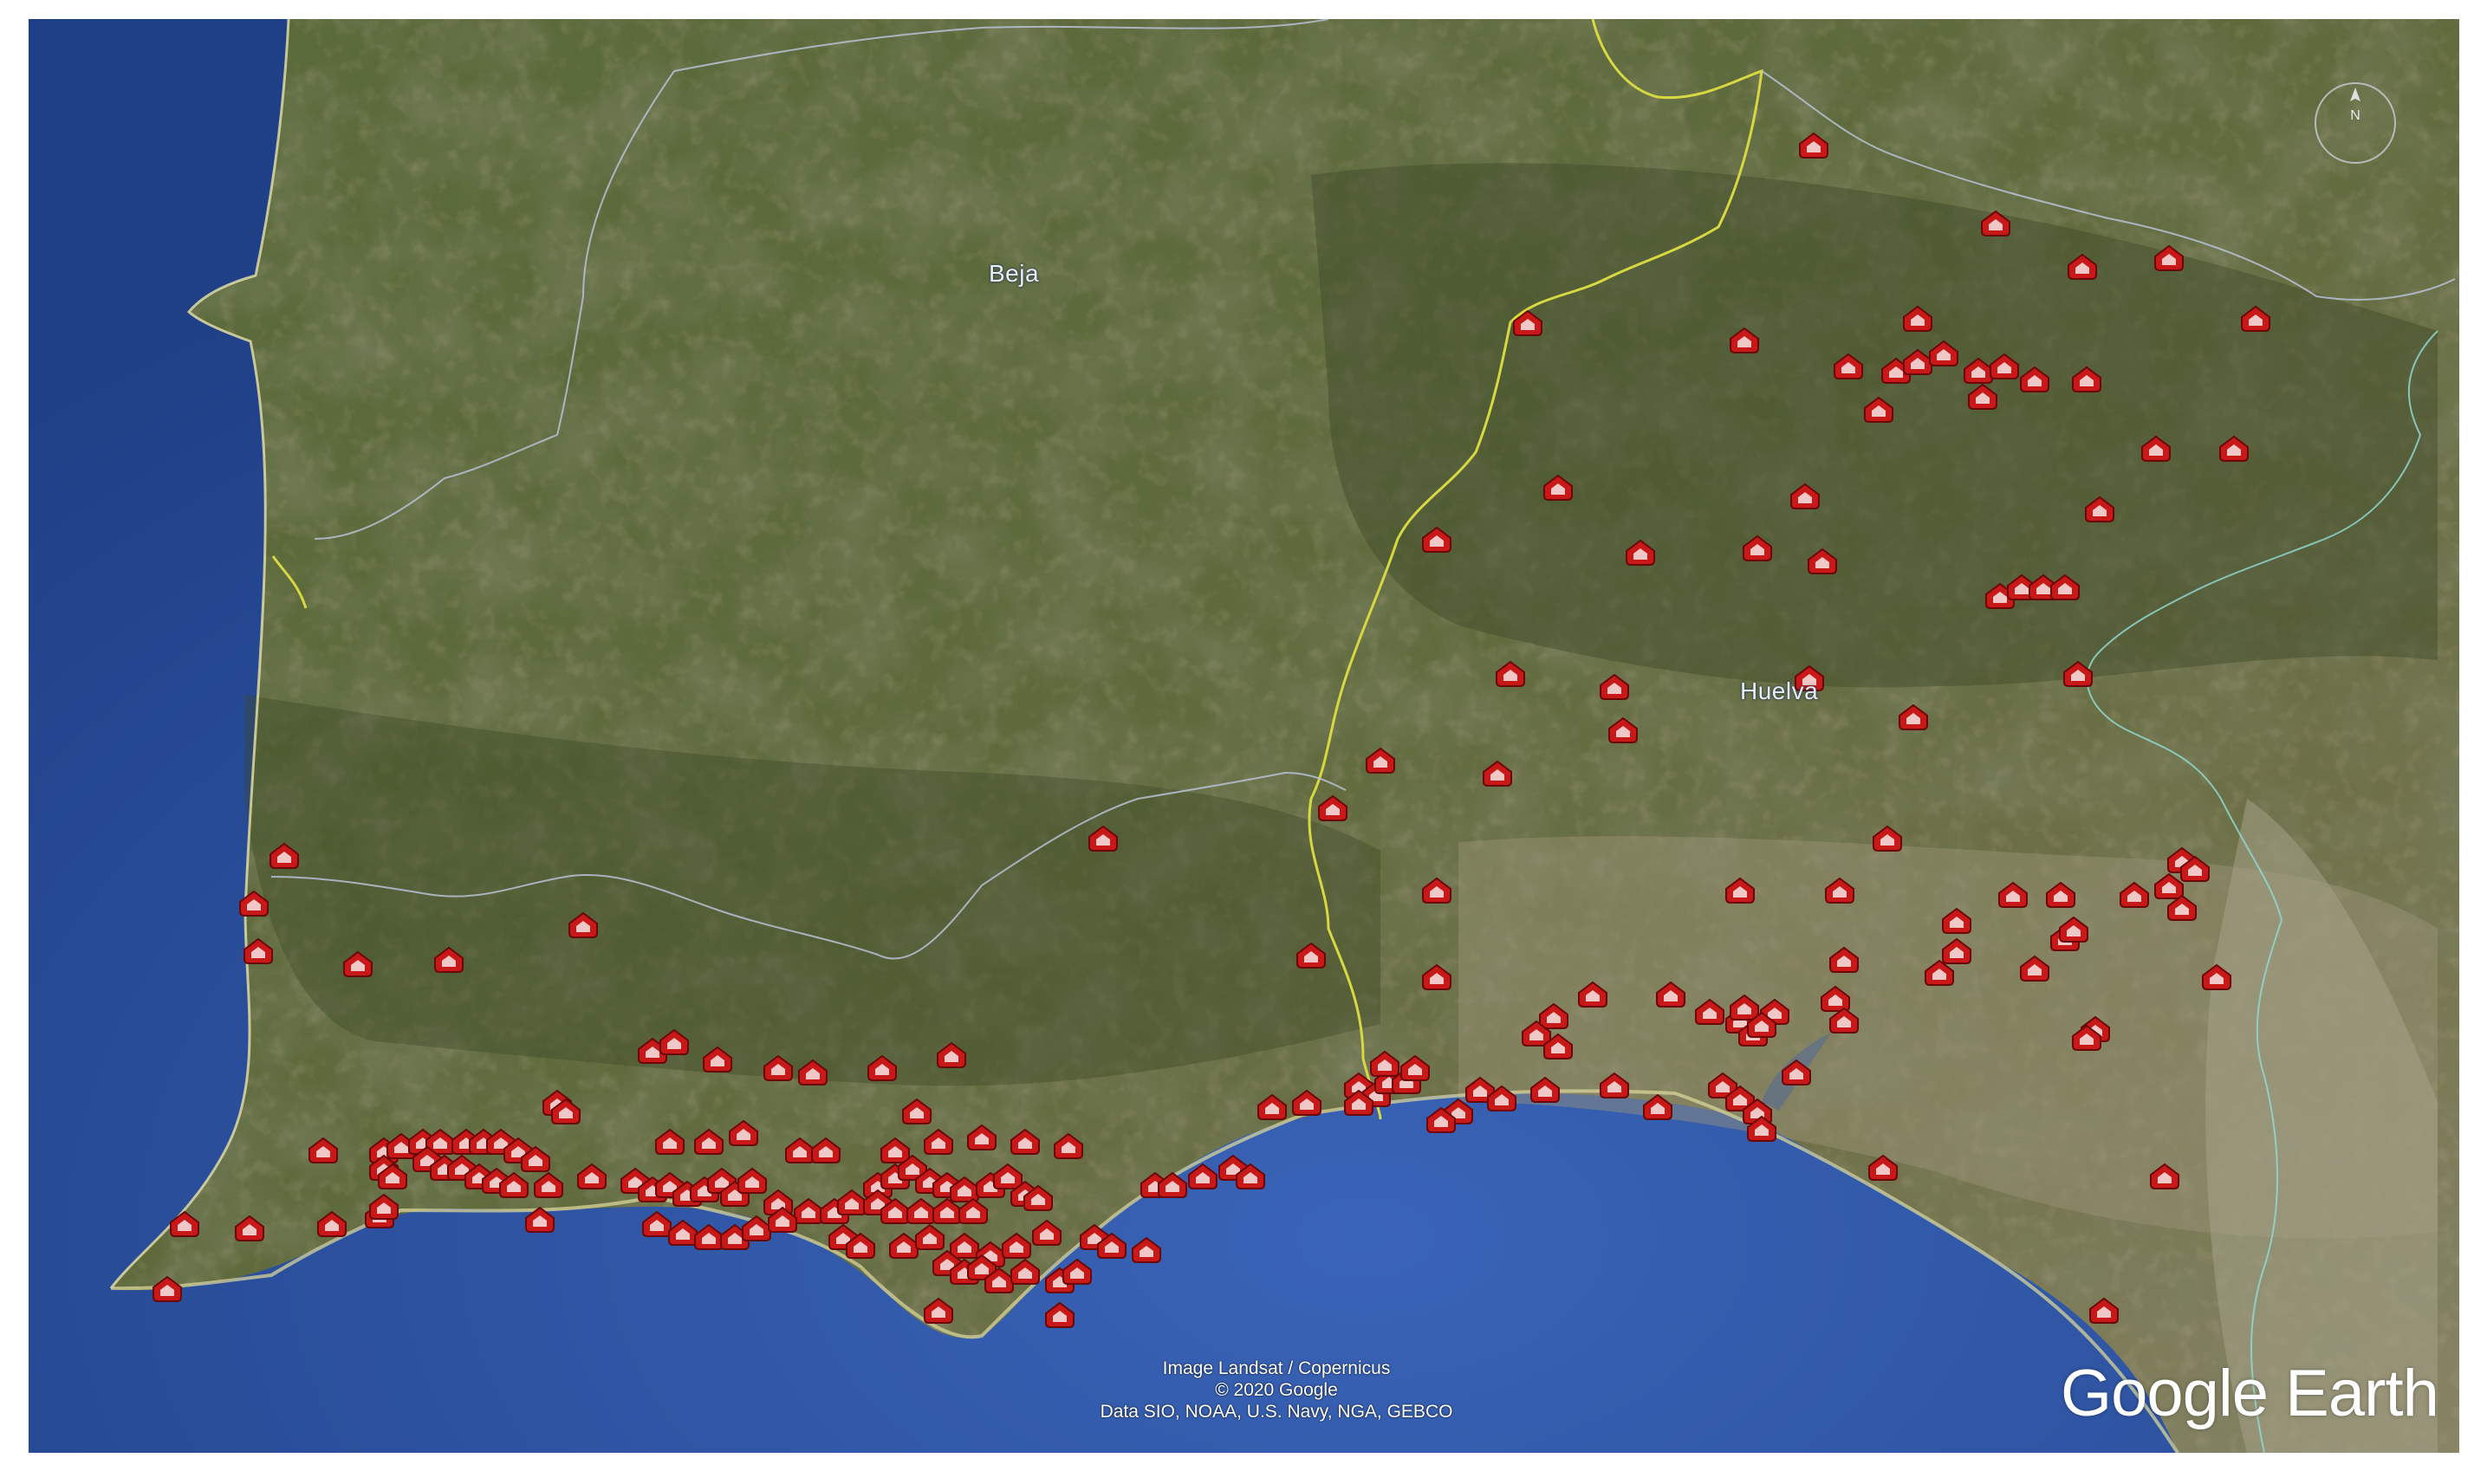 The image size is (2487, 1484). What do you see at coordinates (1779, 690) in the screenshot?
I see `city-label-huelva: Huelva` at bounding box center [1779, 690].